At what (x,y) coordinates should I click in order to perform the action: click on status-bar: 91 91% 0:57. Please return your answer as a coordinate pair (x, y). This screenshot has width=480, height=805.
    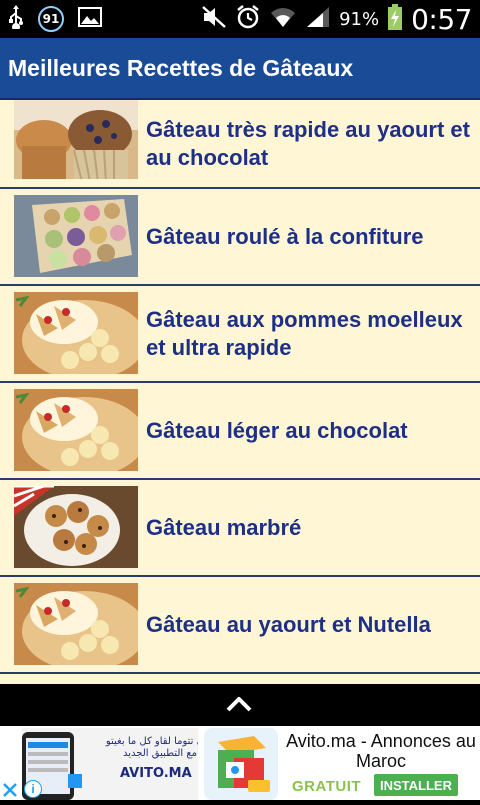
    Looking at the image, I should click on (240, 19).